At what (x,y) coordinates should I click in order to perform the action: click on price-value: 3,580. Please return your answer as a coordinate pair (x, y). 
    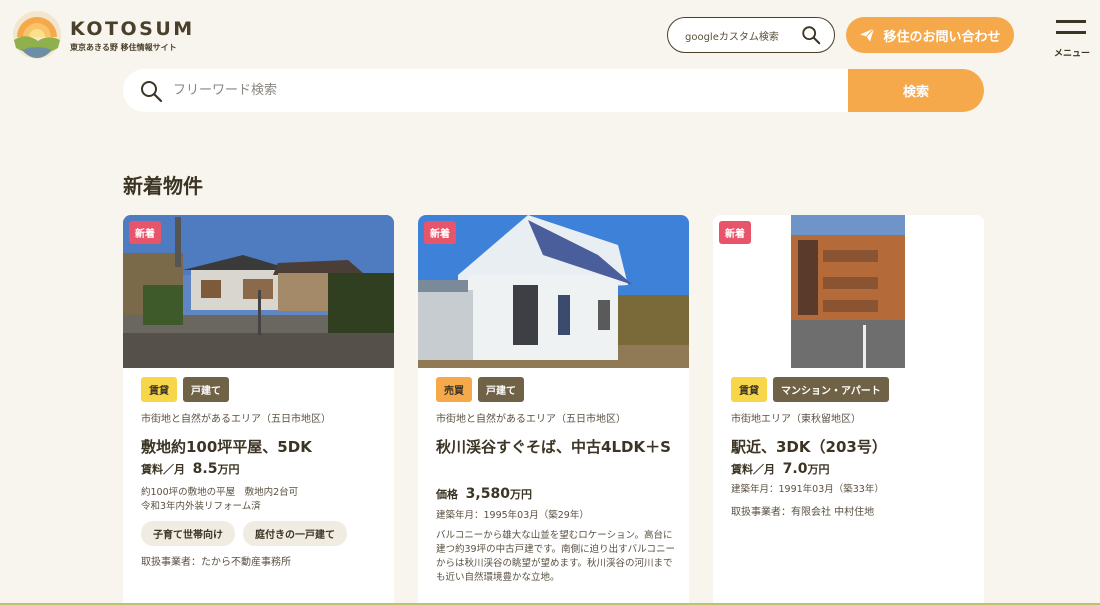
    Looking at the image, I should click on (487, 494).